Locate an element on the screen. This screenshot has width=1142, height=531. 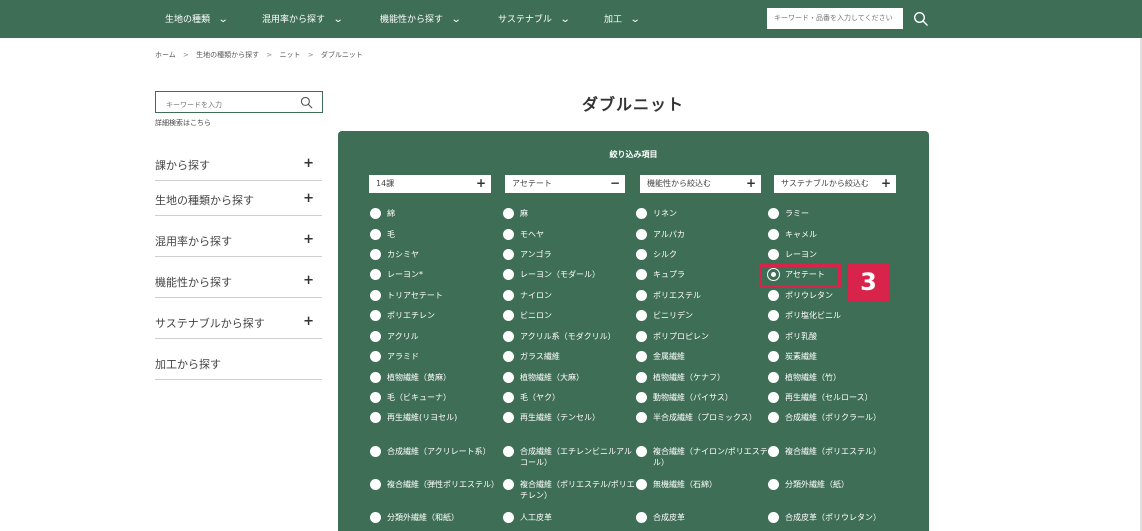
section-dropdown: 14課 + is located at coordinates (430, 184).